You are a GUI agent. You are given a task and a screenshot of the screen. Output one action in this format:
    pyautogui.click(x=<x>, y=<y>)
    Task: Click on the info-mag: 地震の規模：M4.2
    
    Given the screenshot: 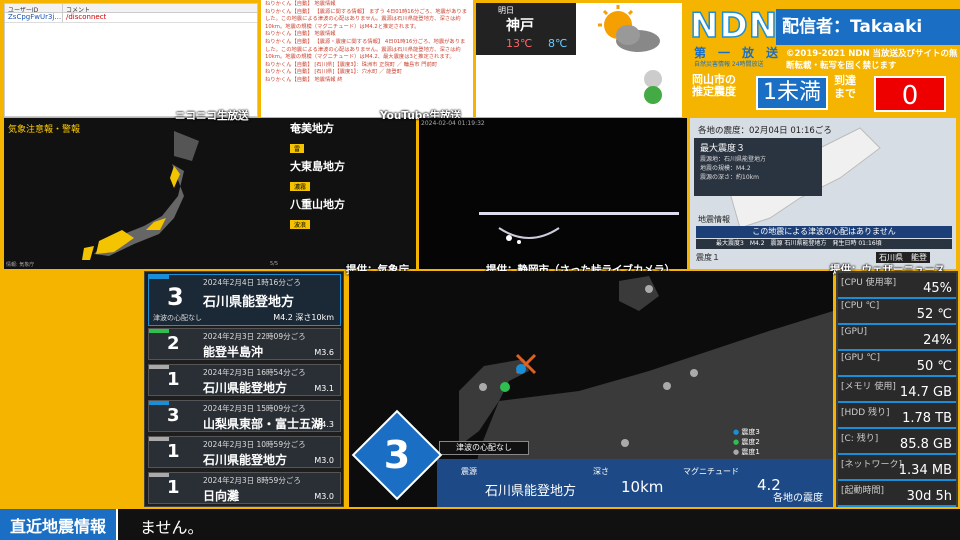 What is the action you would take?
    pyautogui.click(x=725, y=168)
    